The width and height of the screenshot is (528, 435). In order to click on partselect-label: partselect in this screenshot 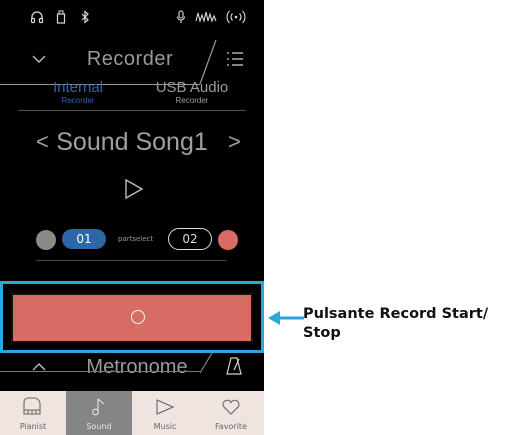, I will do `click(136, 239)`.